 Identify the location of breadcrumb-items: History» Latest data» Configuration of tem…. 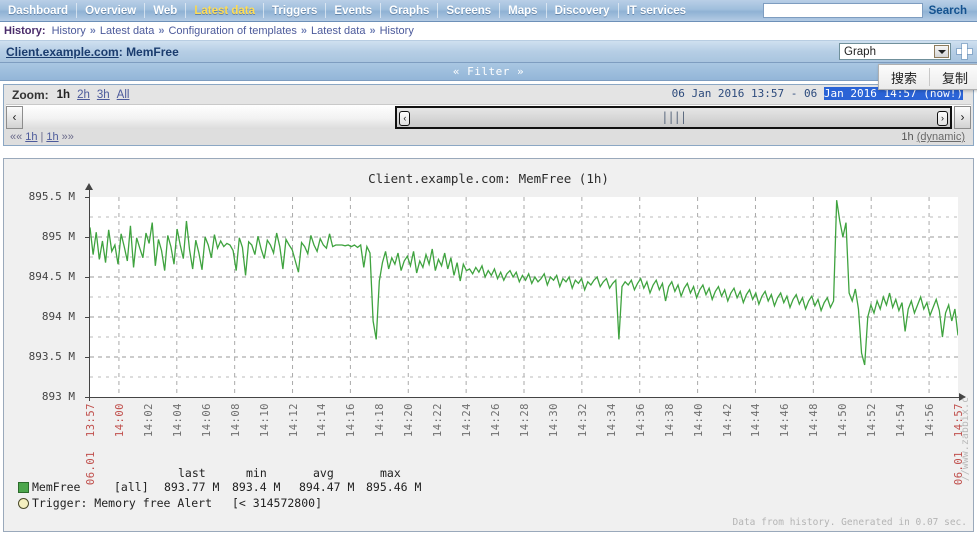
(233, 31).